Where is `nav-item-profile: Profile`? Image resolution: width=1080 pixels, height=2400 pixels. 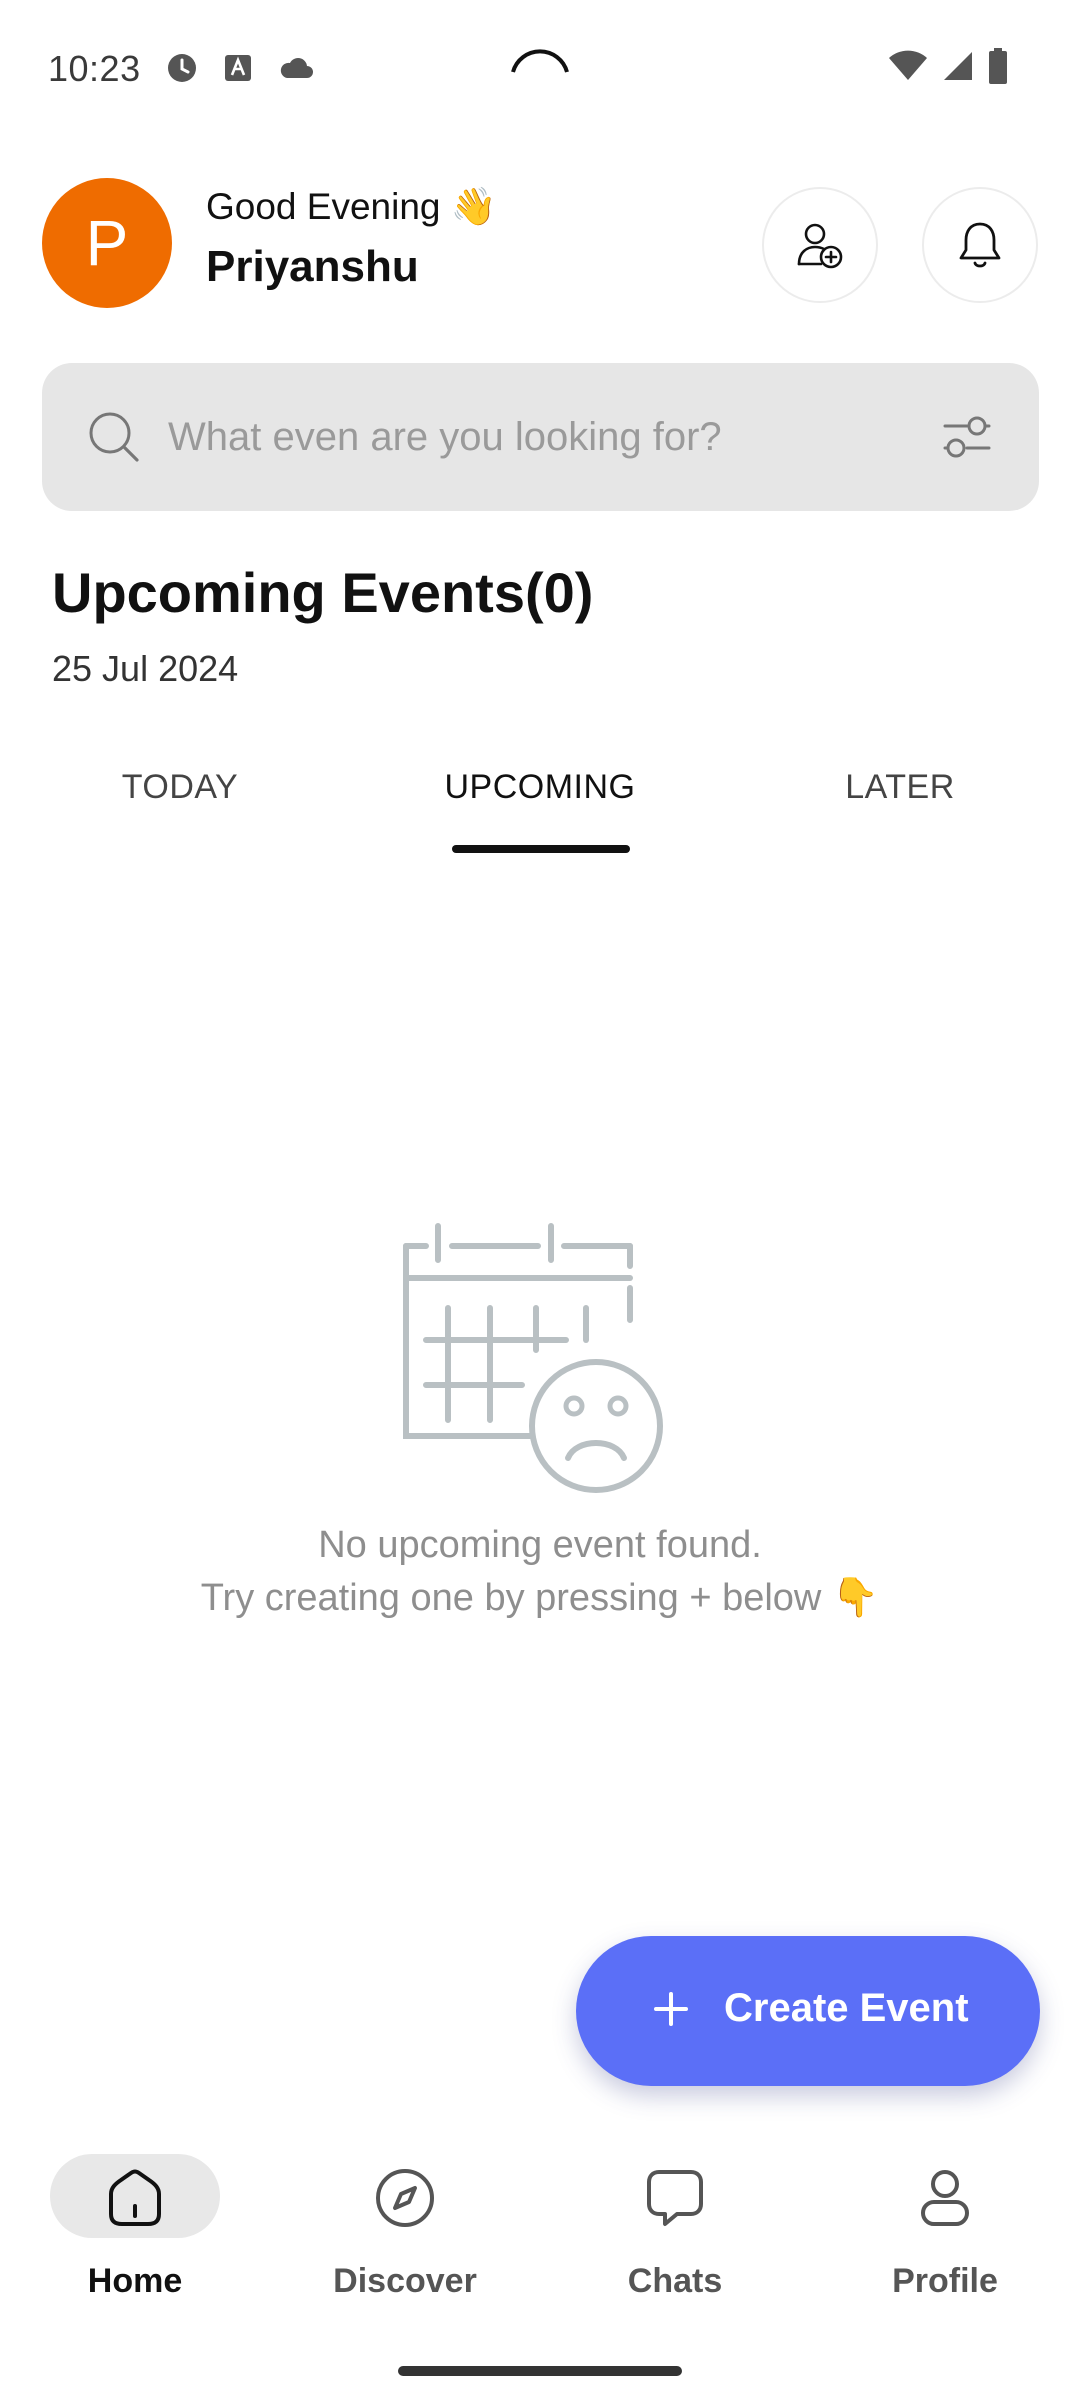
nav-item-profile: Profile is located at coordinates (945, 2228).